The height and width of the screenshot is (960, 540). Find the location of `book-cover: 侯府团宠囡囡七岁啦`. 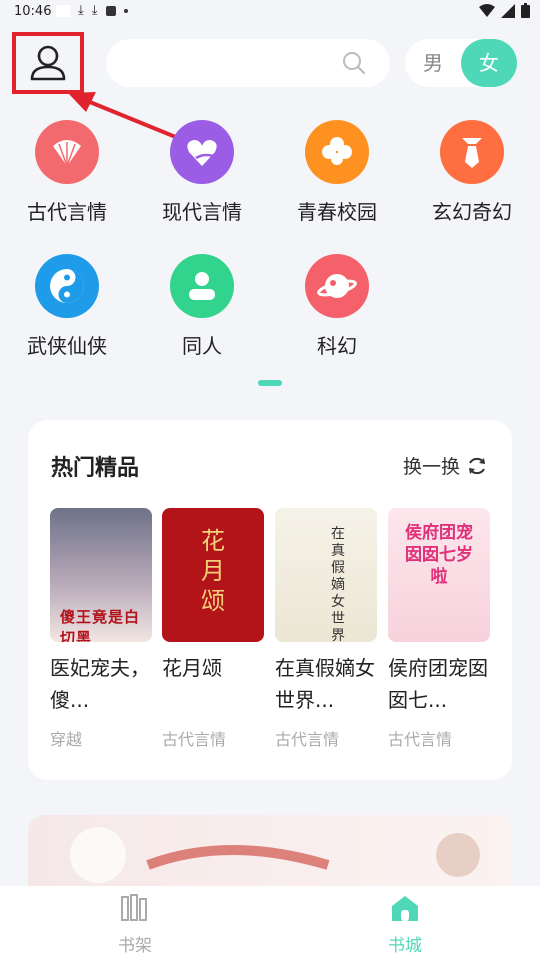

book-cover: 侯府团宠囡囡七岁啦 is located at coordinates (439, 575).